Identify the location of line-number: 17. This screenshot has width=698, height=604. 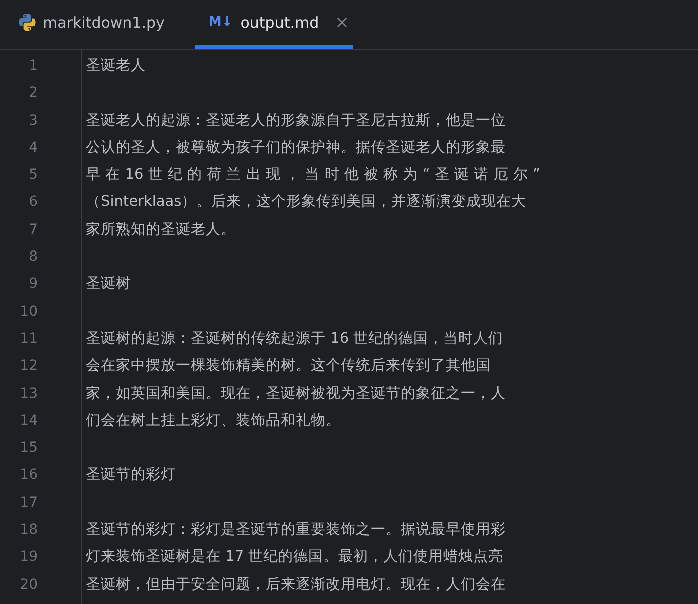
(29, 502).